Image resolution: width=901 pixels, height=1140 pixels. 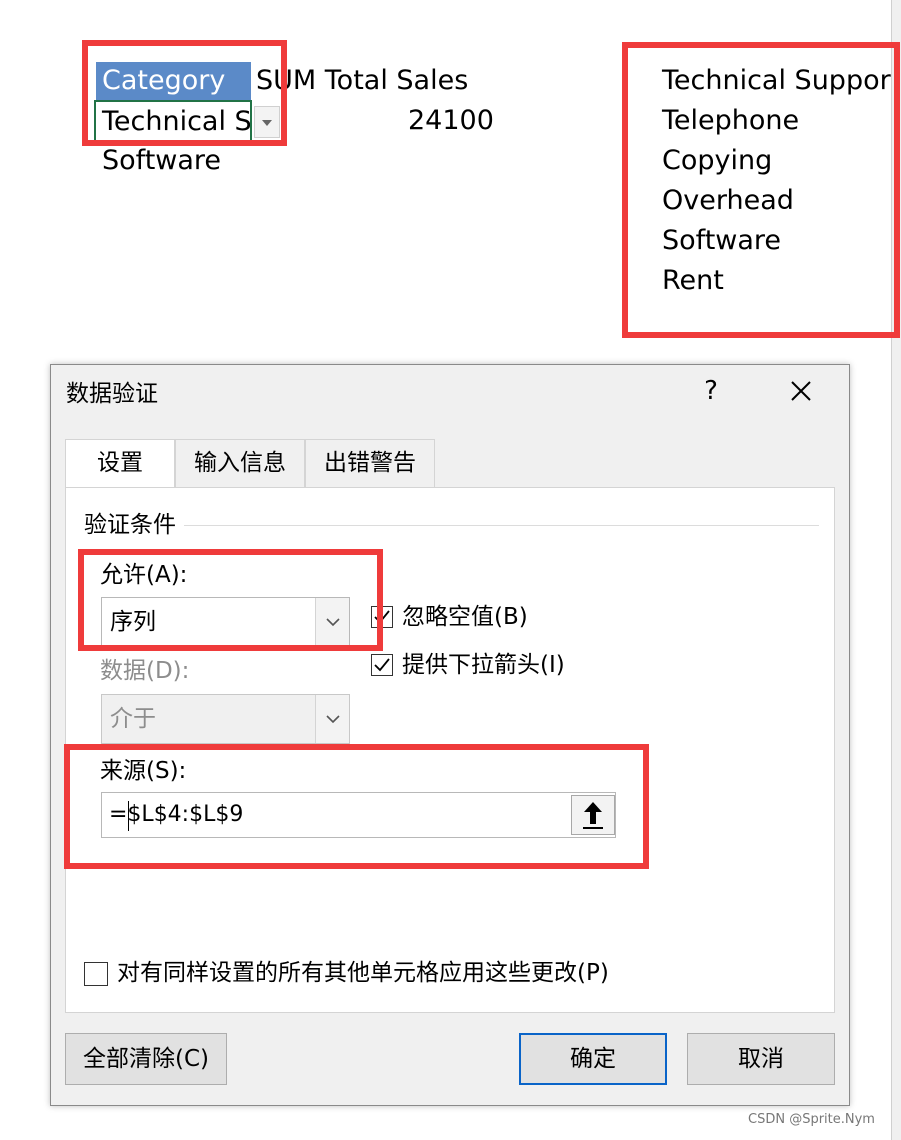 What do you see at coordinates (483, 665) in the screenshot?
I see `dropdown-arrow-label: 提供下拉箭头(I)` at bounding box center [483, 665].